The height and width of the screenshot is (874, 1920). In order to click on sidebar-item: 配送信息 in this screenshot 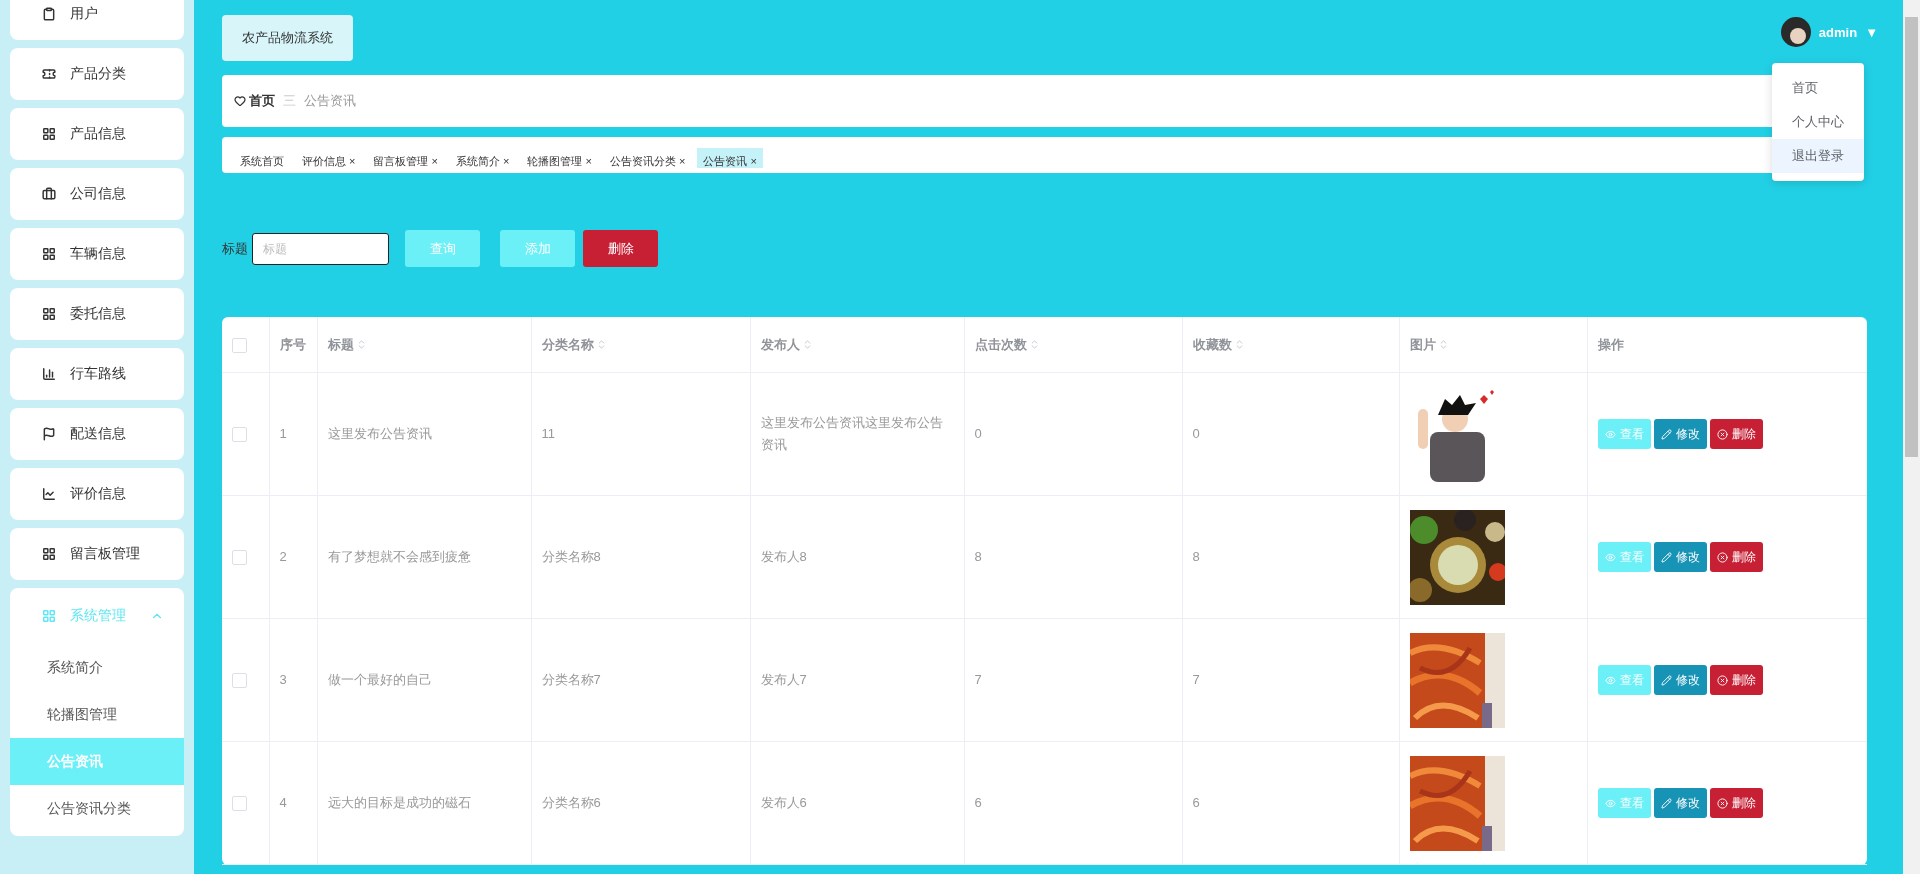, I will do `click(97, 434)`.